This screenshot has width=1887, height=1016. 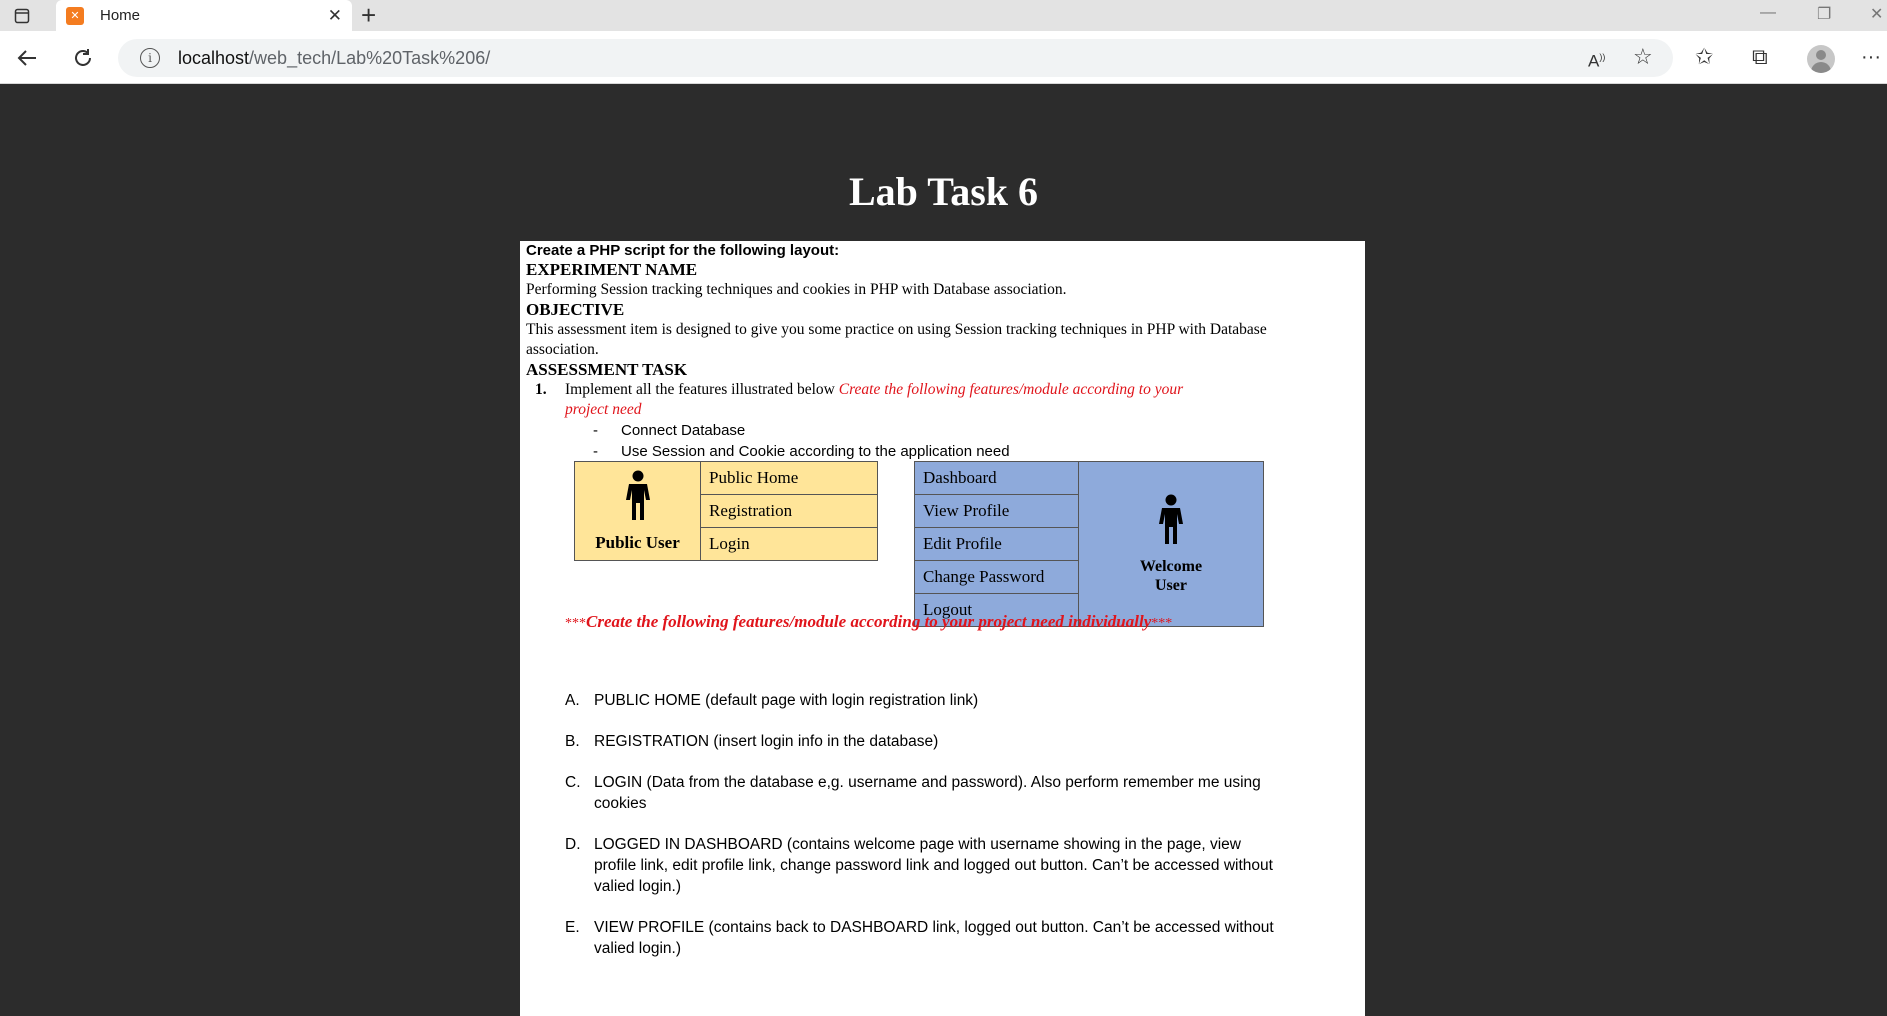 What do you see at coordinates (572, 741) in the screenshot?
I see `requirement-b-letter: B.` at bounding box center [572, 741].